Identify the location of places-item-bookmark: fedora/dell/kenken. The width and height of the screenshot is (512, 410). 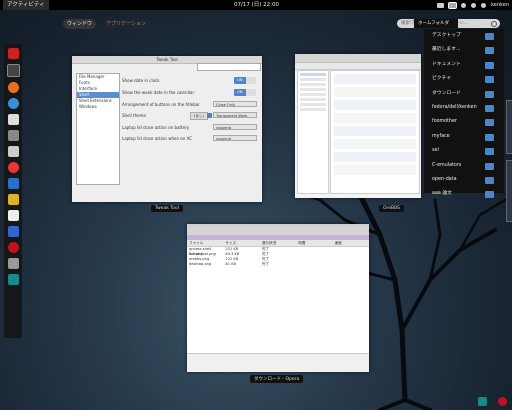
(464, 108).